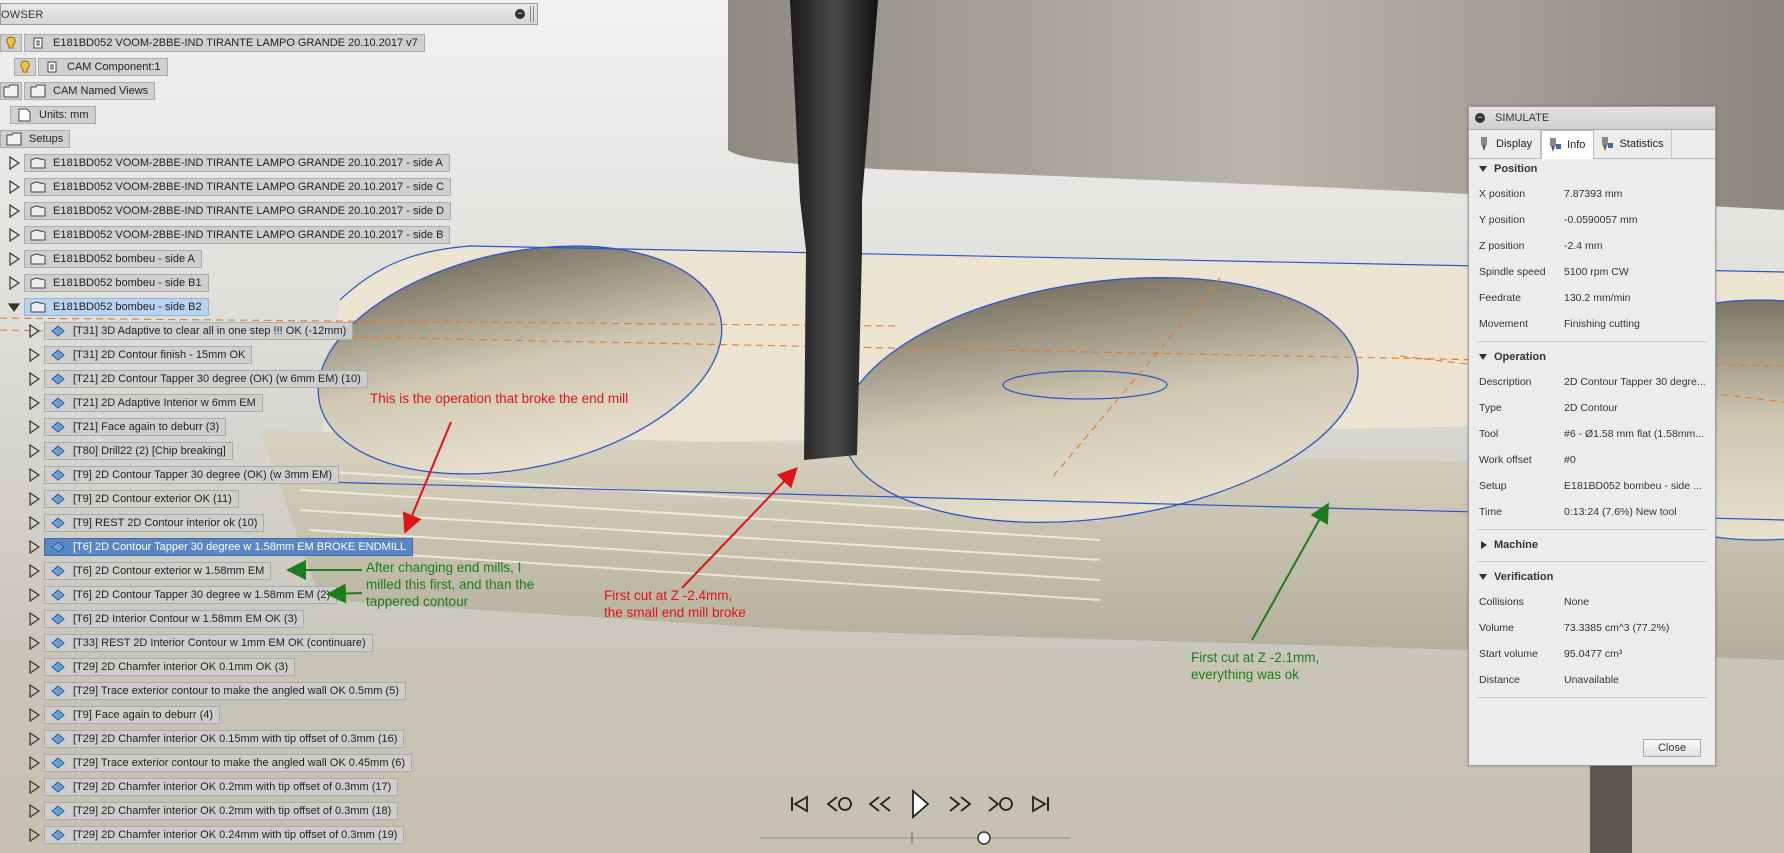  What do you see at coordinates (116, 307) in the screenshot?
I see `tree-node-chip: E181BD052 bombeu - side B2` at bounding box center [116, 307].